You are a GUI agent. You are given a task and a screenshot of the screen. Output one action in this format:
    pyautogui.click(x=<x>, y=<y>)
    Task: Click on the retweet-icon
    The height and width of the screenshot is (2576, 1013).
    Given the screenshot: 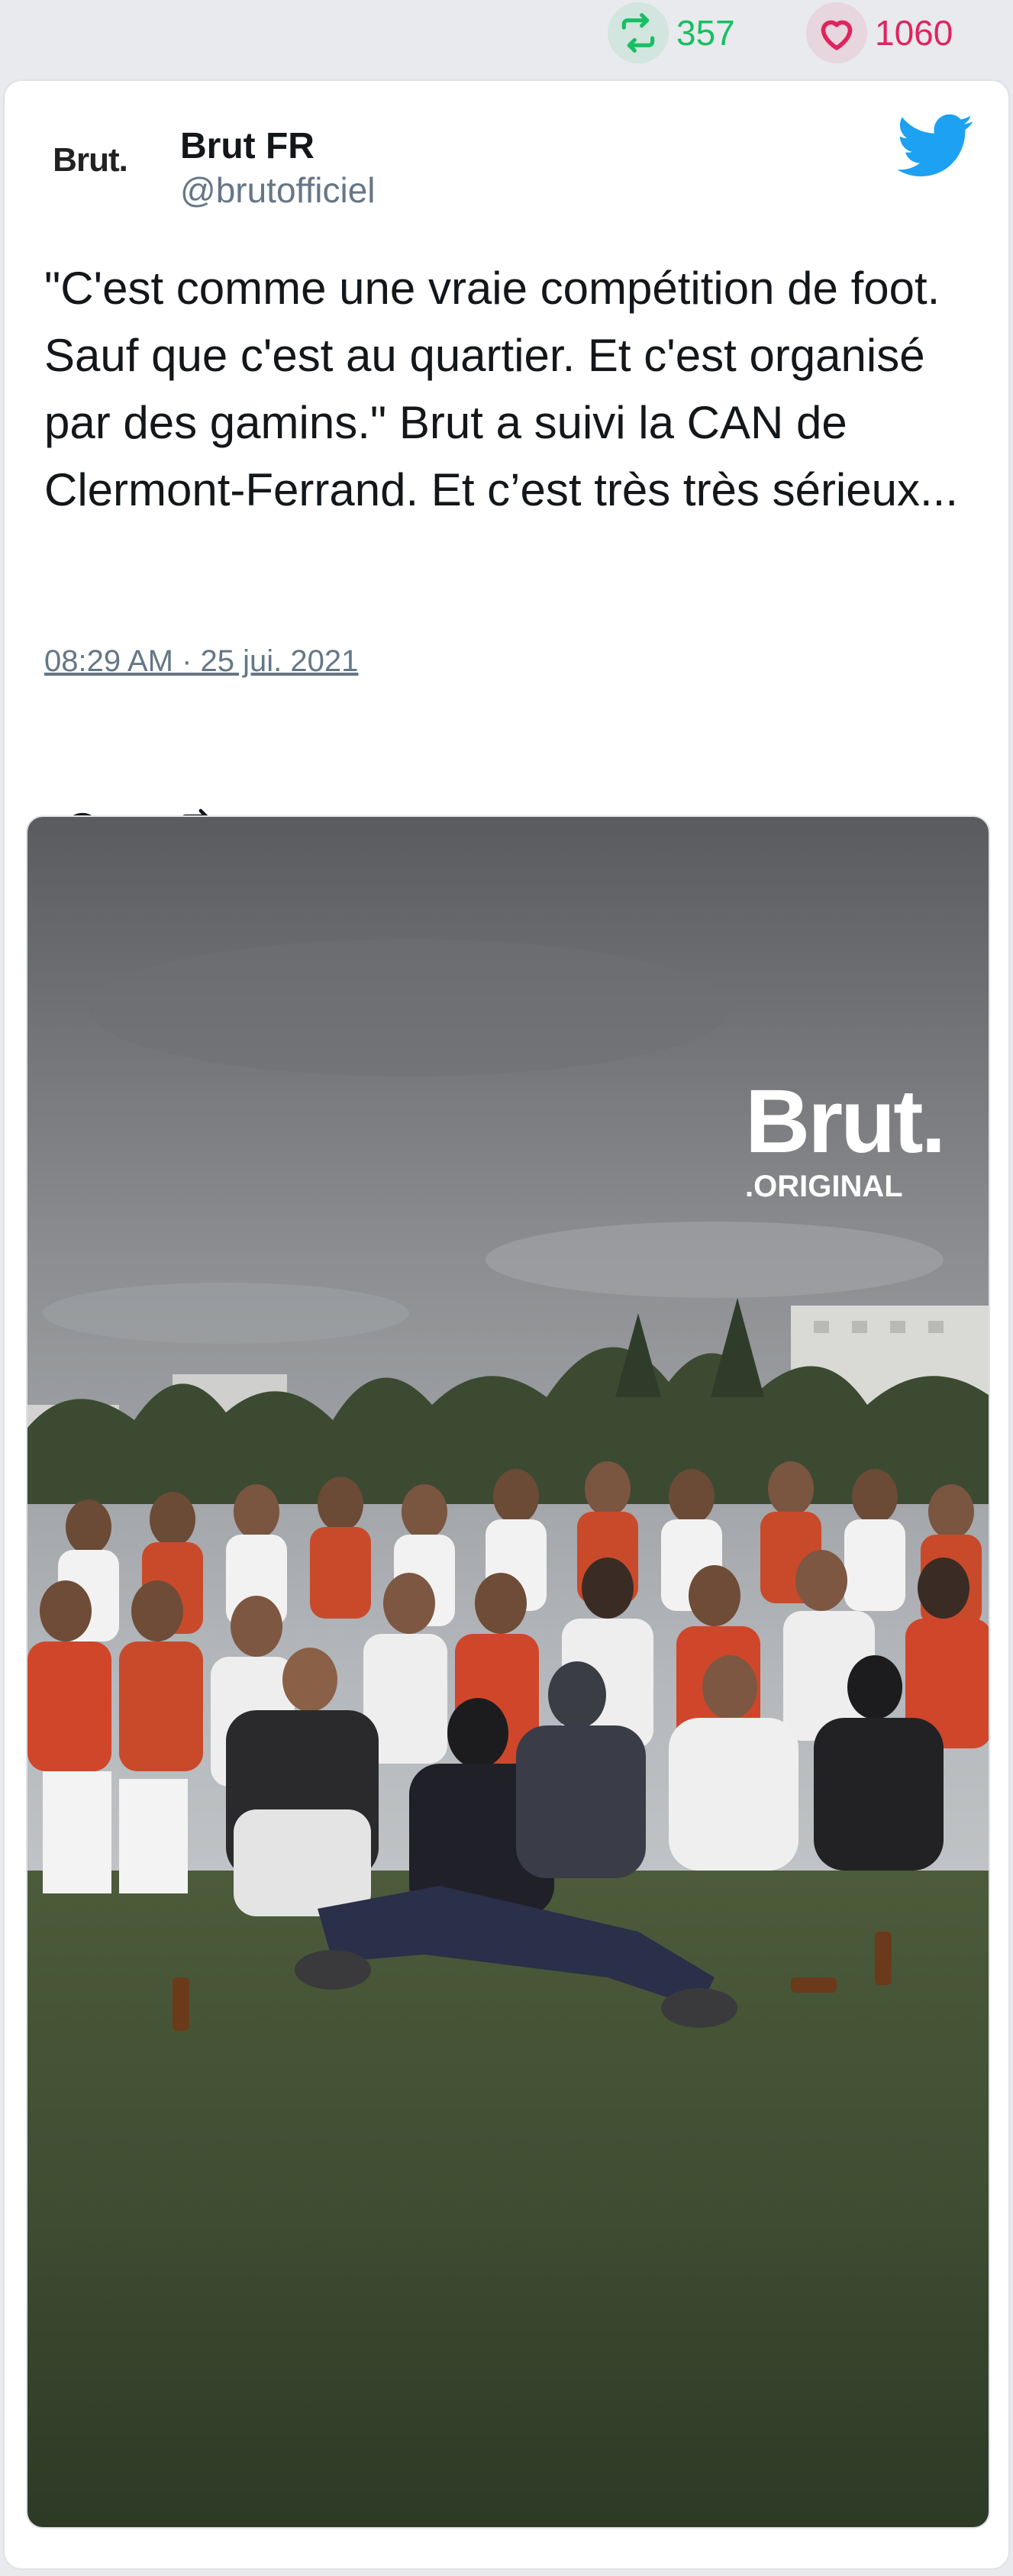 What is the action you would take?
    pyautogui.click(x=638, y=32)
    